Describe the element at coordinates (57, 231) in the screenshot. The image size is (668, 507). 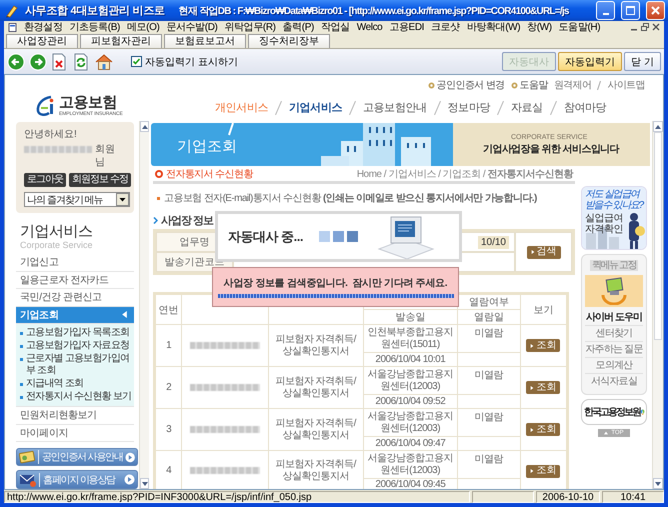
I see `section-title: 기업서비스` at that location.